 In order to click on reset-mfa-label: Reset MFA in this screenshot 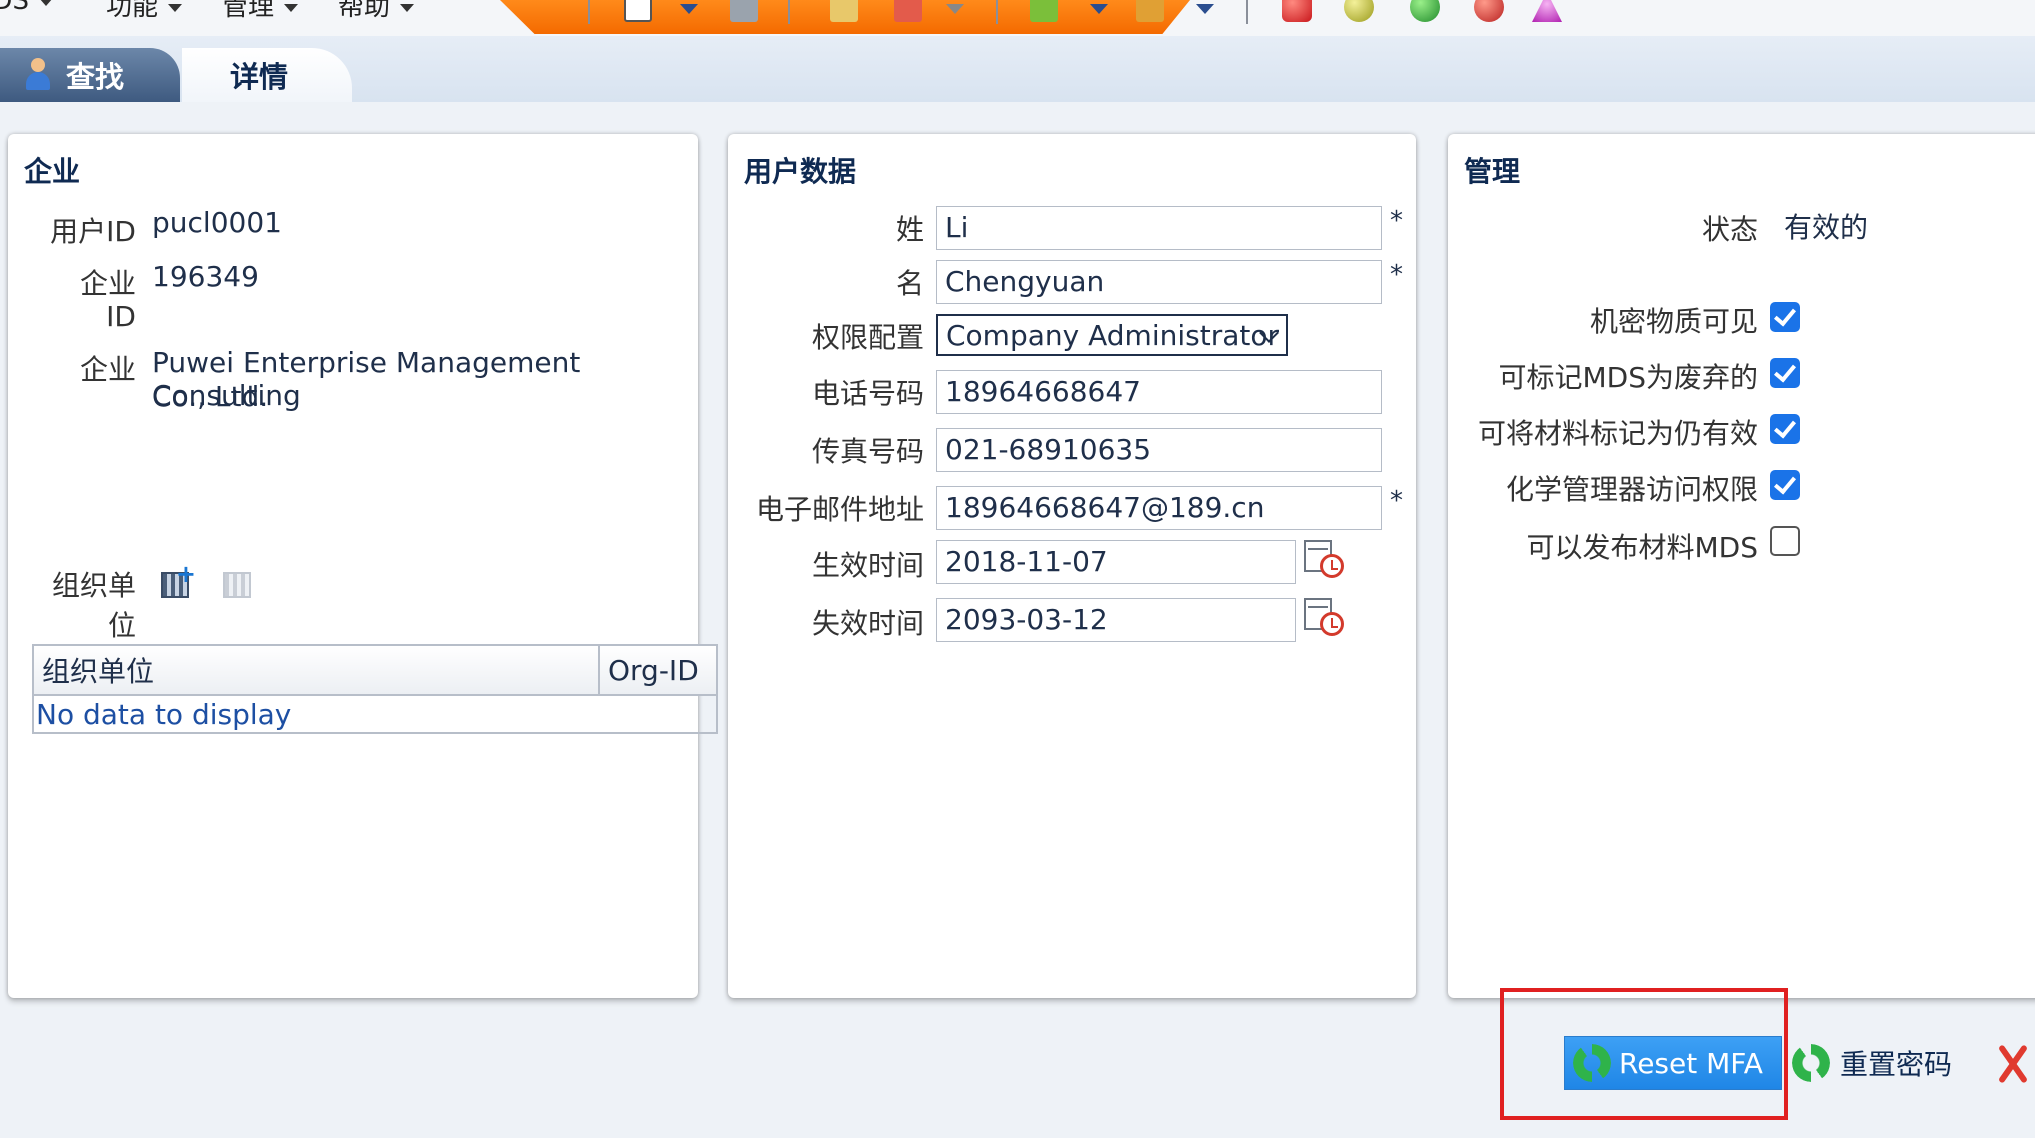, I will do `click(1691, 1063)`.